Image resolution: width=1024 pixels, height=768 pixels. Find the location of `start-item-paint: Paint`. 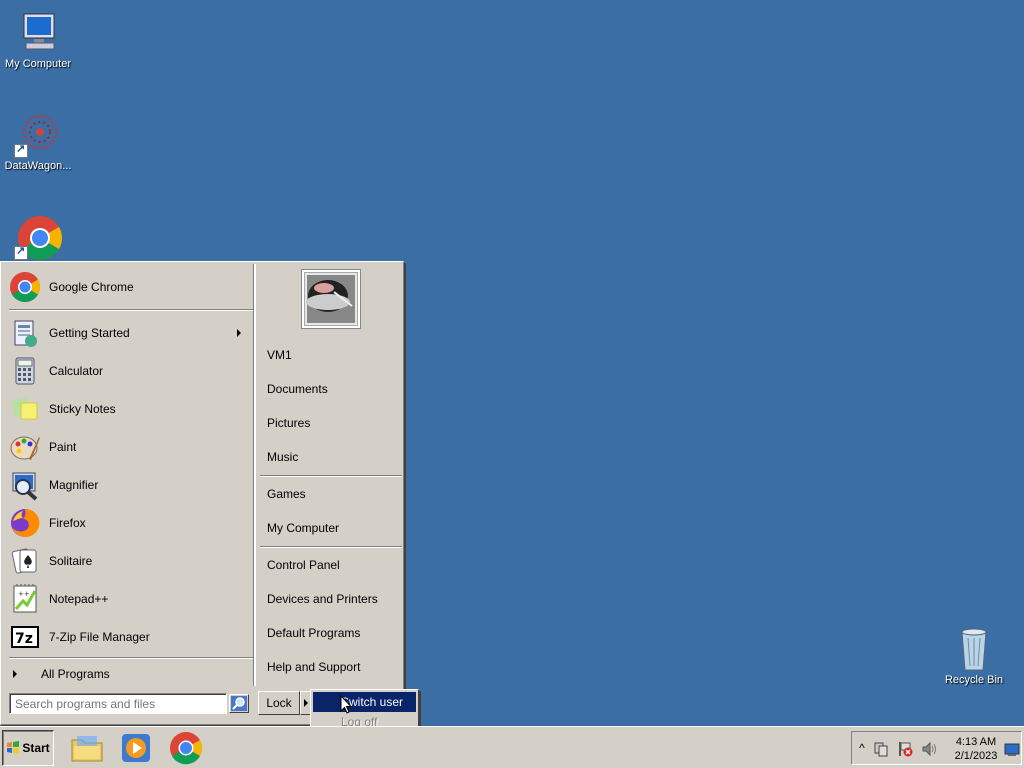

start-item-paint: Paint is located at coordinates (129, 447).